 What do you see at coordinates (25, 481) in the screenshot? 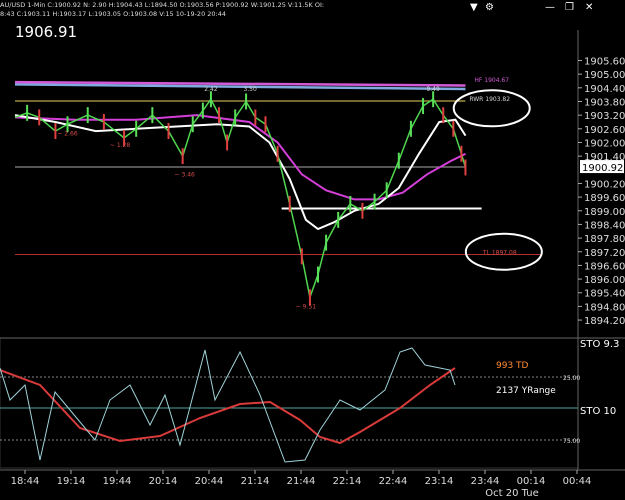
I see `time-label-0: 18:44` at bounding box center [25, 481].